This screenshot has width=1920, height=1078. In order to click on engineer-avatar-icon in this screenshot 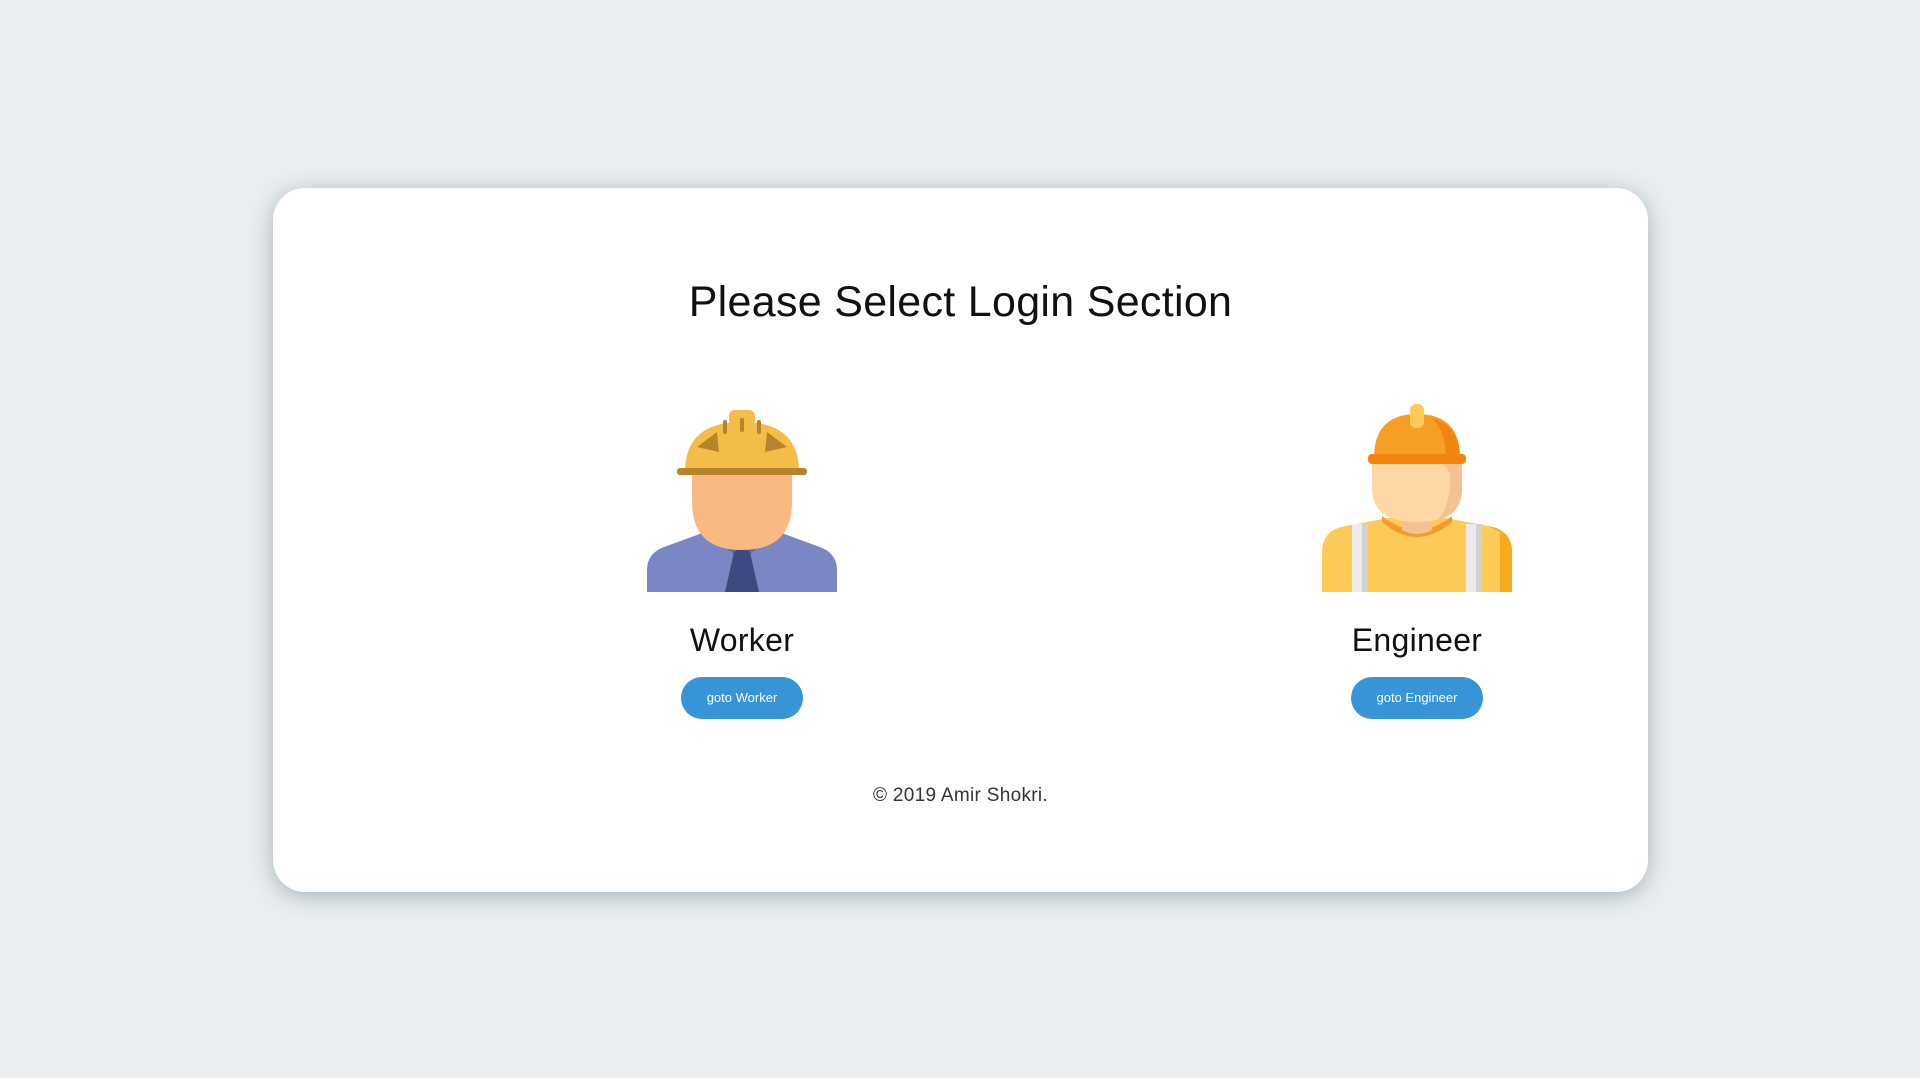, I will do `click(1417, 498)`.